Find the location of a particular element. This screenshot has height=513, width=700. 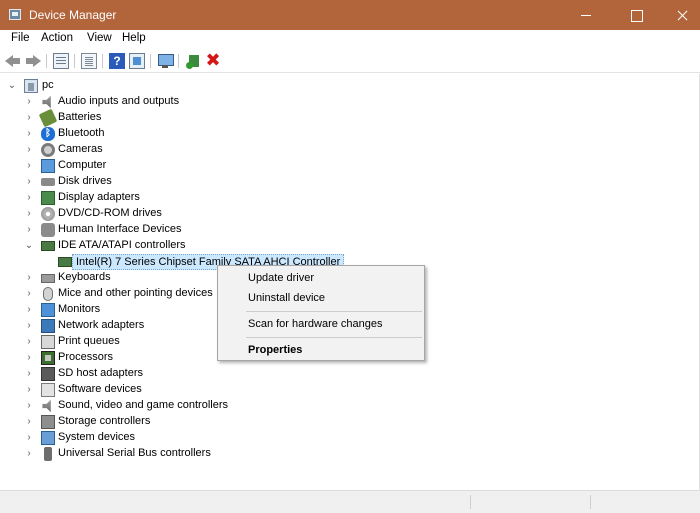

menu-scan-hardware: Scan for hardware changes is located at coordinates (321, 324).